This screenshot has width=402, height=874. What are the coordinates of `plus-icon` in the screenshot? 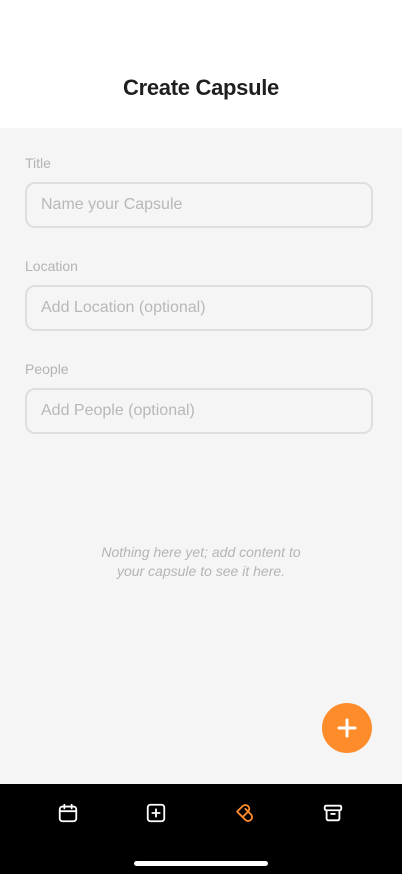 It's located at (347, 728).